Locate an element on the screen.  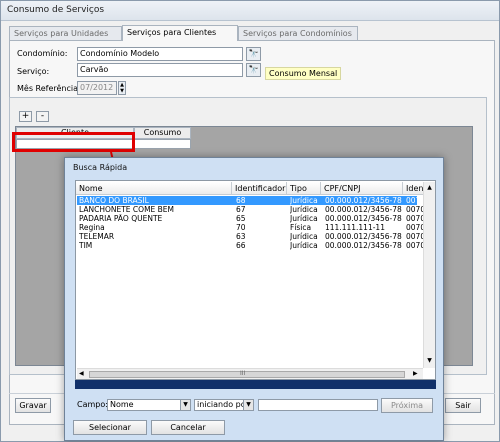
column-header-cpf-cnpj: CPF/CNPJ is located at coordinates (362, 188).